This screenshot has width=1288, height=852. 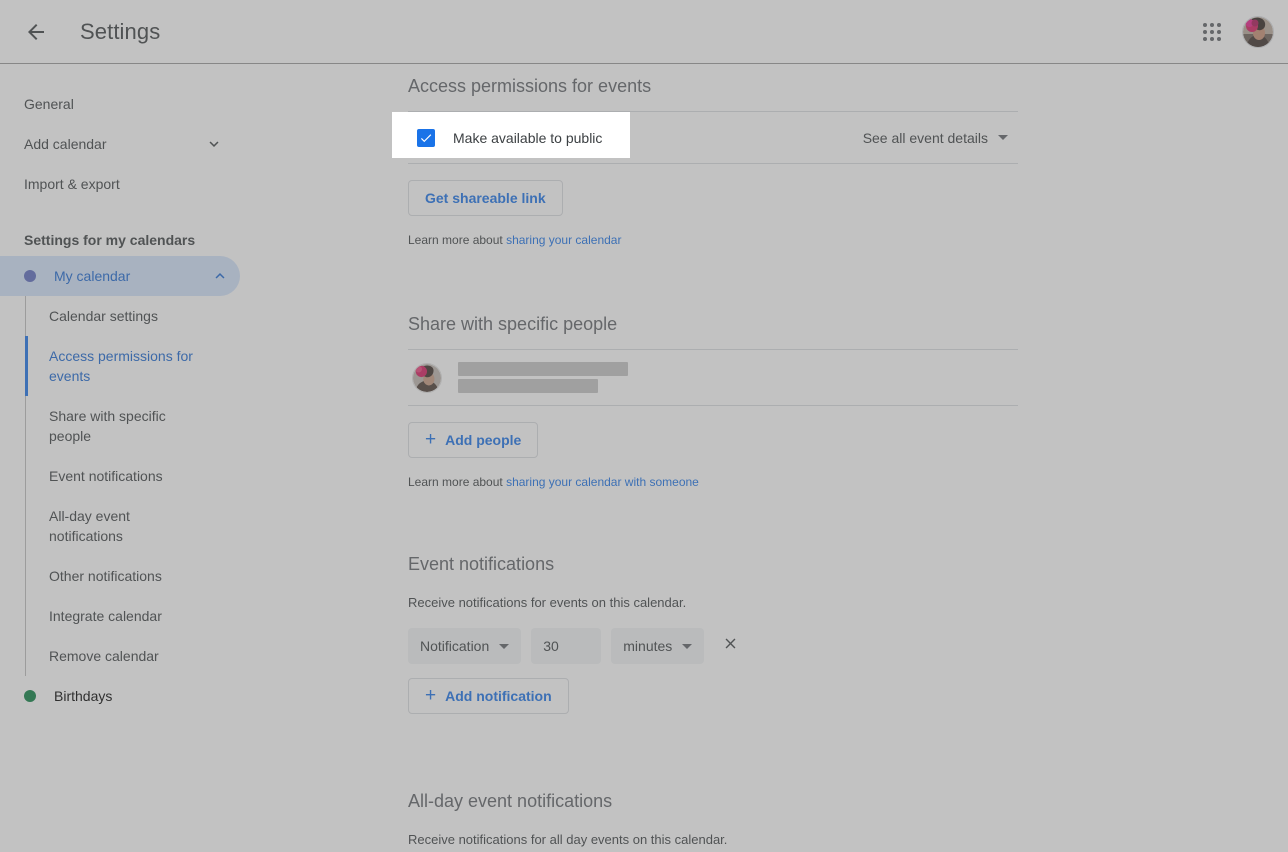 I want to click on notification-type-select: Notification, so click(x=465, y=646).